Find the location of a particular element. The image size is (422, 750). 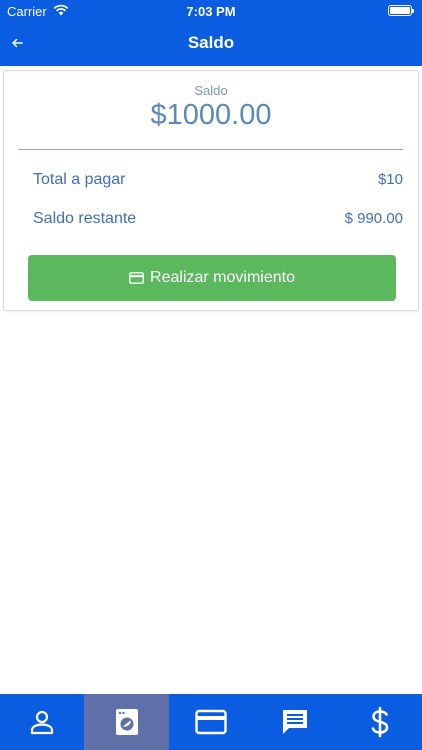

dollar-icon is located at coordinates (380, 722).